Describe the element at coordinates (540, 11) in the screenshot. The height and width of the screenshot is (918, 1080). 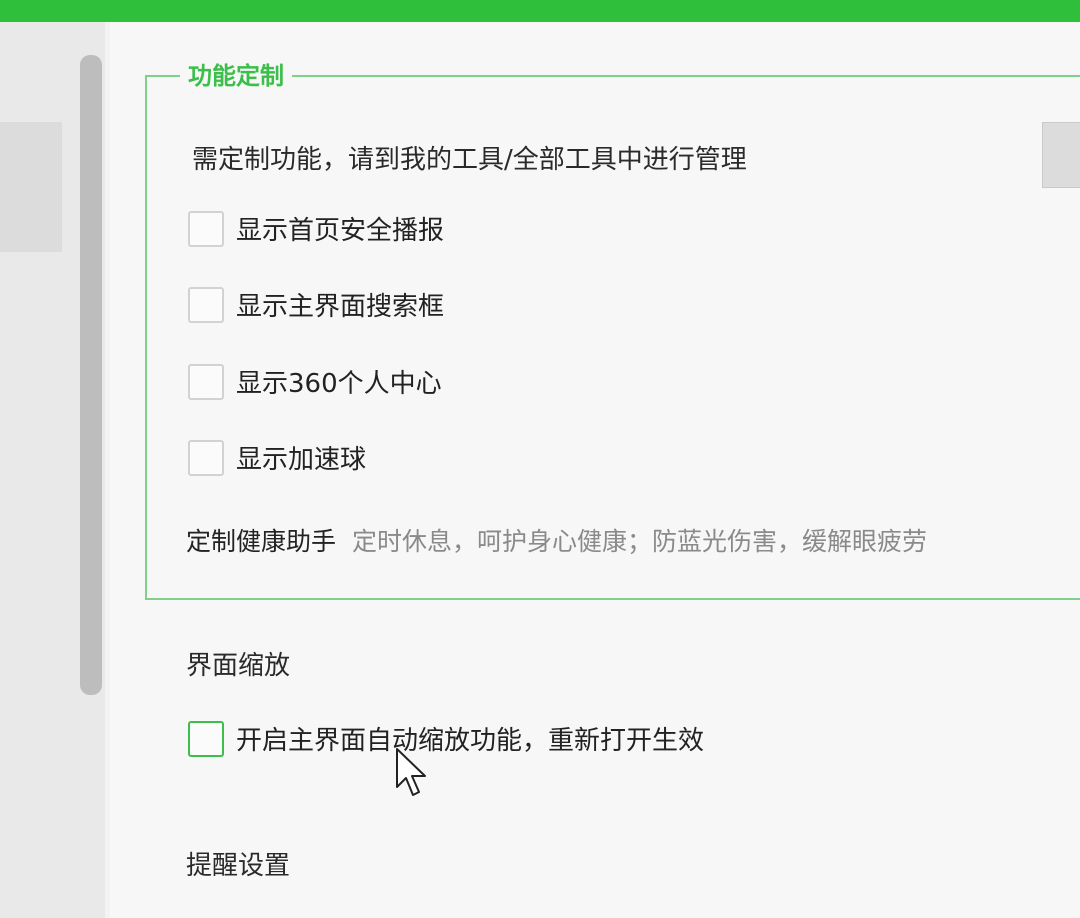
I see `window-title-bar` at that location.